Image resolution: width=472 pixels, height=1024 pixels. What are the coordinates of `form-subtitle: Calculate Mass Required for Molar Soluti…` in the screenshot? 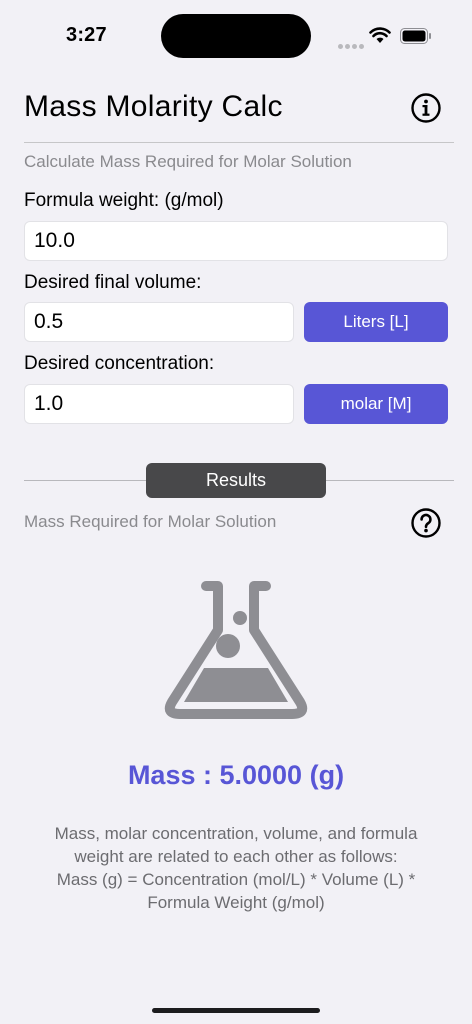 It's located at (188, 161).